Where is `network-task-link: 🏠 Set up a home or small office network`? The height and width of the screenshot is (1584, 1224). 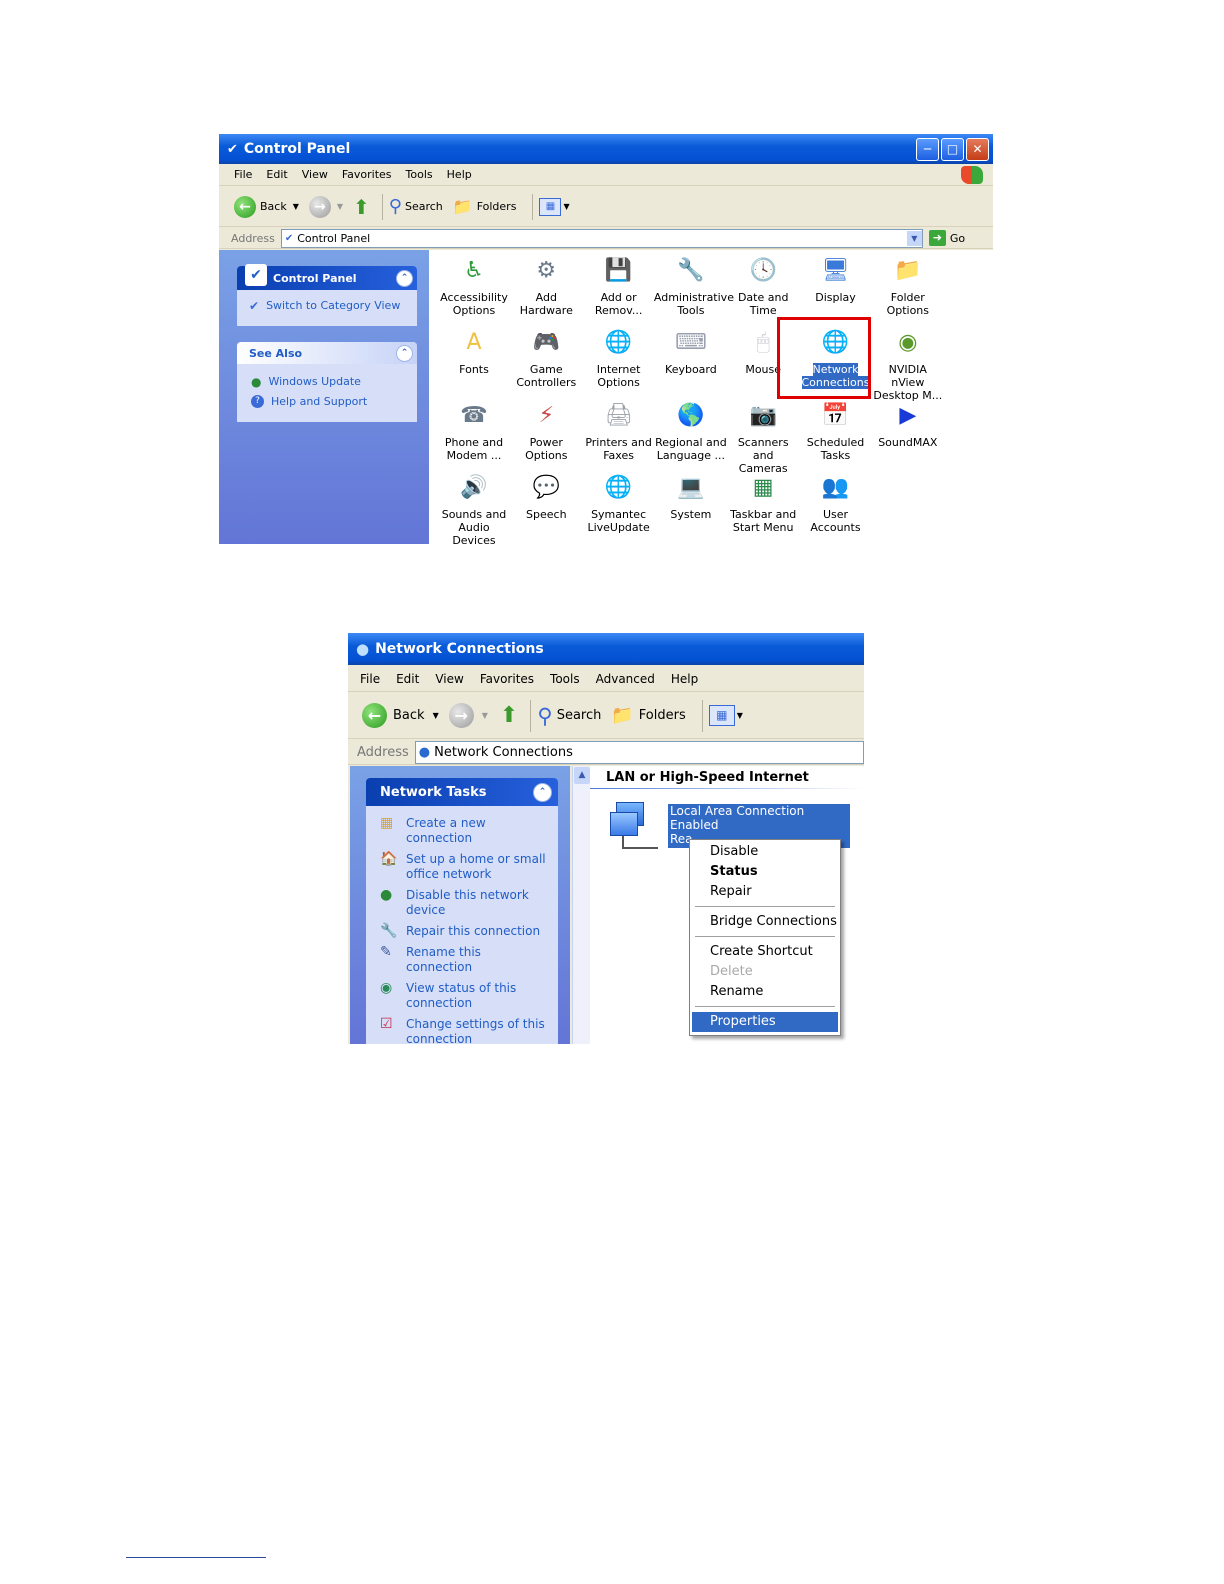
network-task-link: 🏠 Set up a home or small office network is located at coordinates (462, 868).